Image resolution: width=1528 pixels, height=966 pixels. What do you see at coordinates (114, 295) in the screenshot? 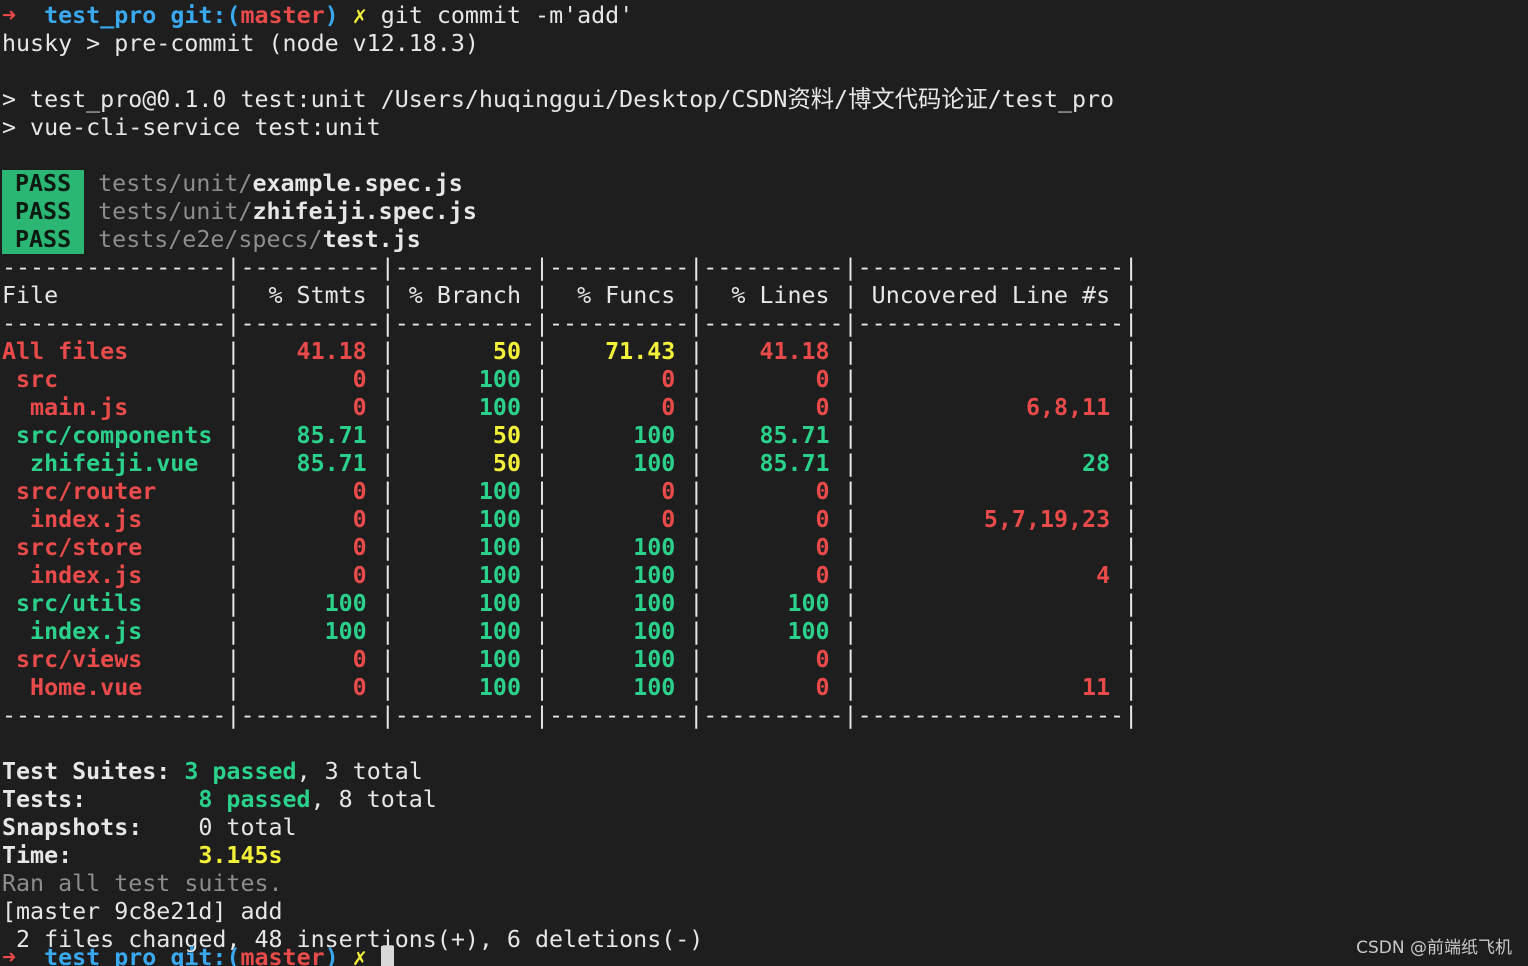
I see `table-header-cell: File` at bounding box center [114, 295].